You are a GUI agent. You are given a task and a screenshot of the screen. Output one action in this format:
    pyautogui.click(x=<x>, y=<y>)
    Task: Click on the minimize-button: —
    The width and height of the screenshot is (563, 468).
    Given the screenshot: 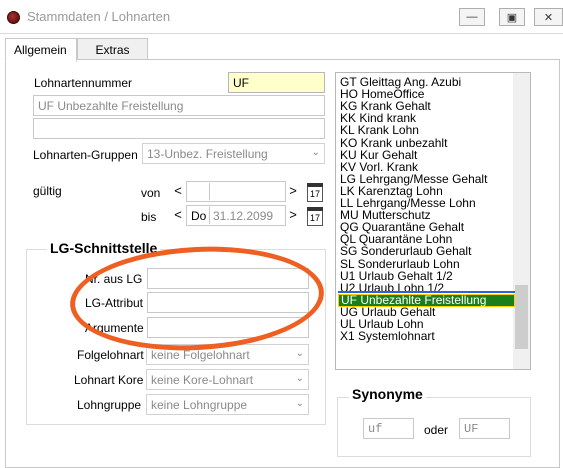 What is the action you would take?
    pyautogui.click(x=472, y=17)
    